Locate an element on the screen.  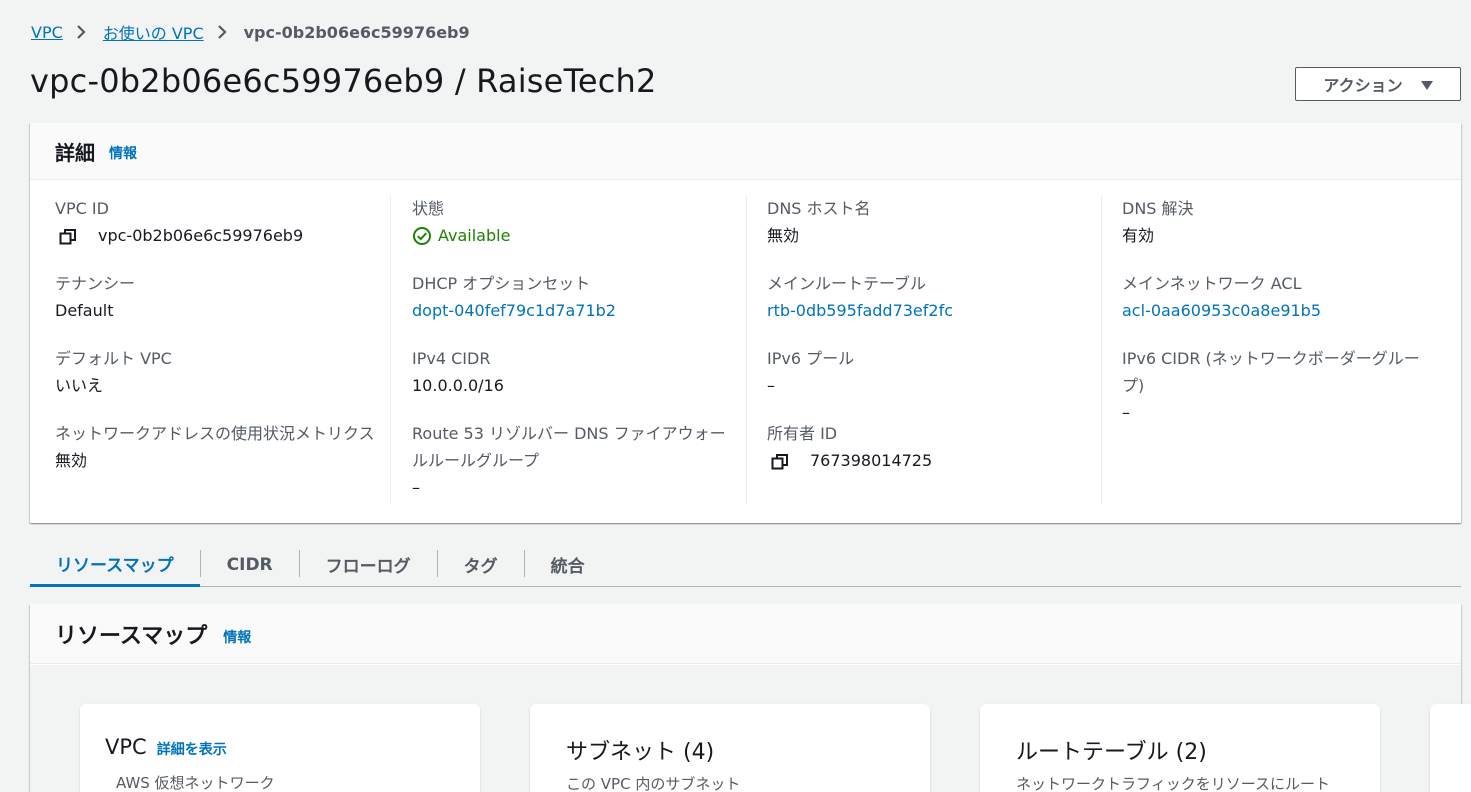
state-value: Available is located at coordinates (474, 235).